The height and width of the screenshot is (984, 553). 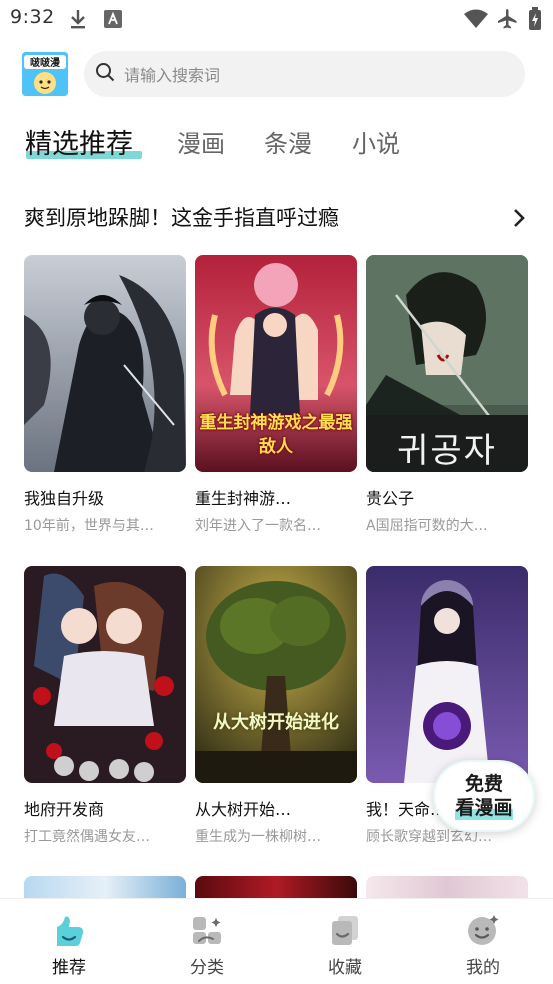 I want to click on free-comics-button: 免费 看漫画, so click(x=484, y=796).